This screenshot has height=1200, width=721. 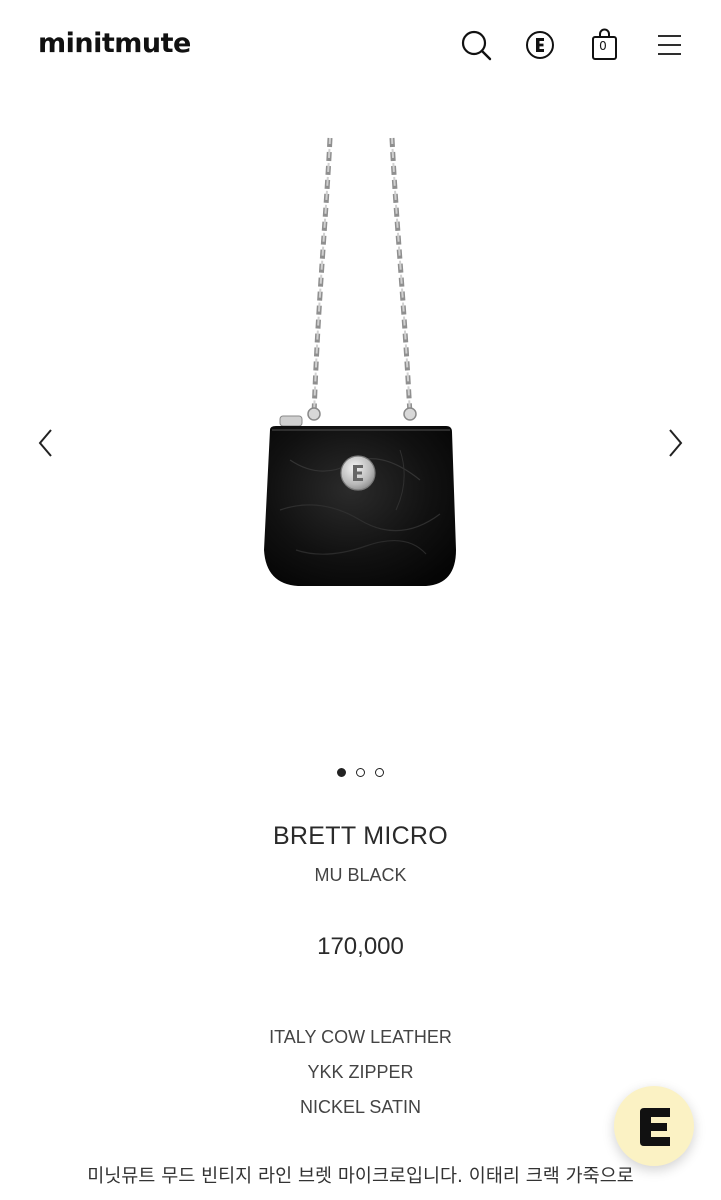 I want to click on product-spec-material: ITALY COW LEATHER, so click(x=360, y=1037).